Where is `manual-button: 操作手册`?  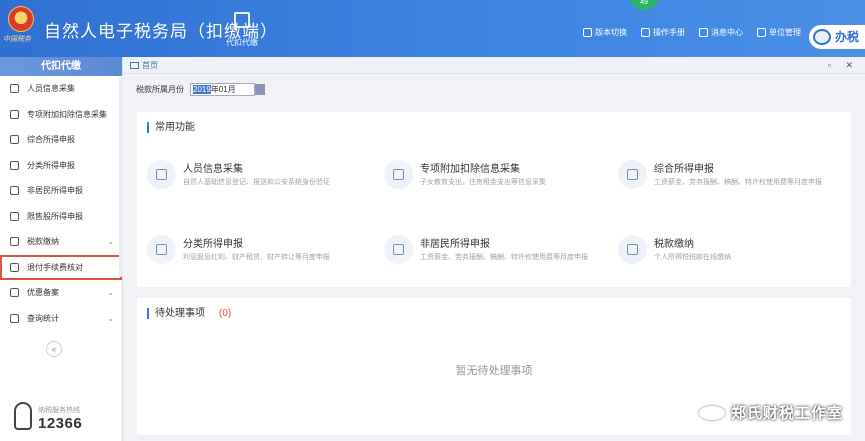 manual-button: 操作手册 is located at coordinates (663, 32).